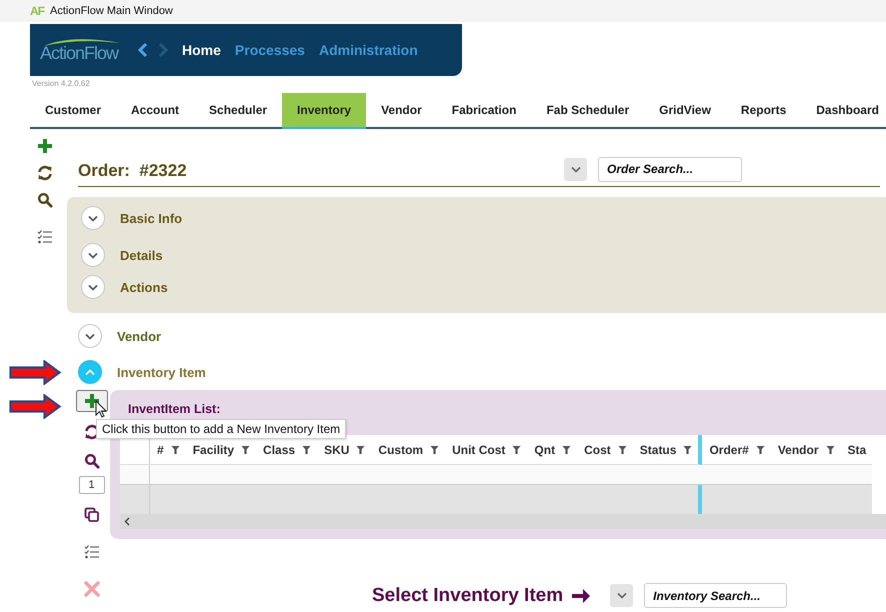 Image resolution: width=886 pixels, height=612 pixels. I want to click on tab: Customer, so click(73, 110).